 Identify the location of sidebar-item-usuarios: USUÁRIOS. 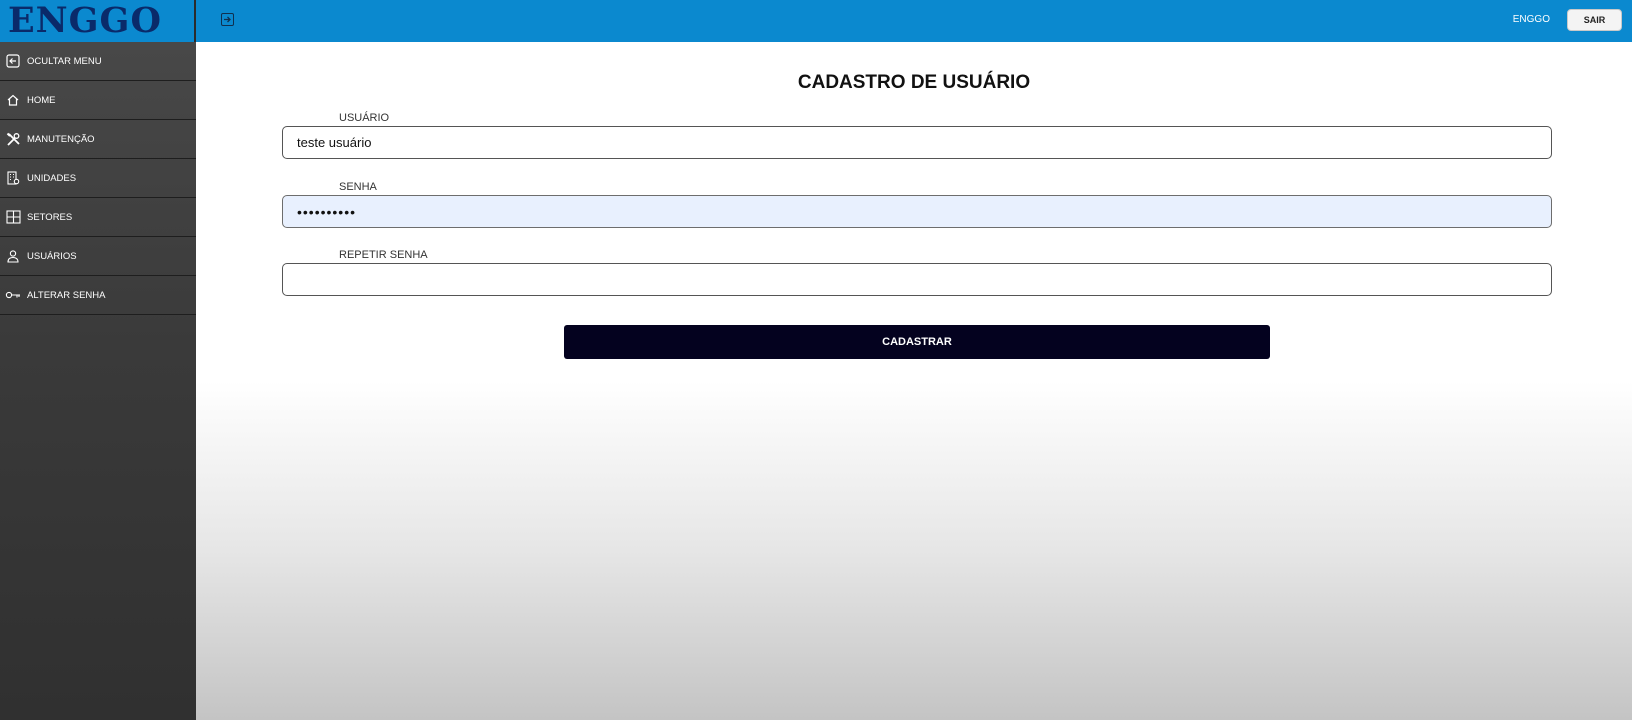
(98, 256).